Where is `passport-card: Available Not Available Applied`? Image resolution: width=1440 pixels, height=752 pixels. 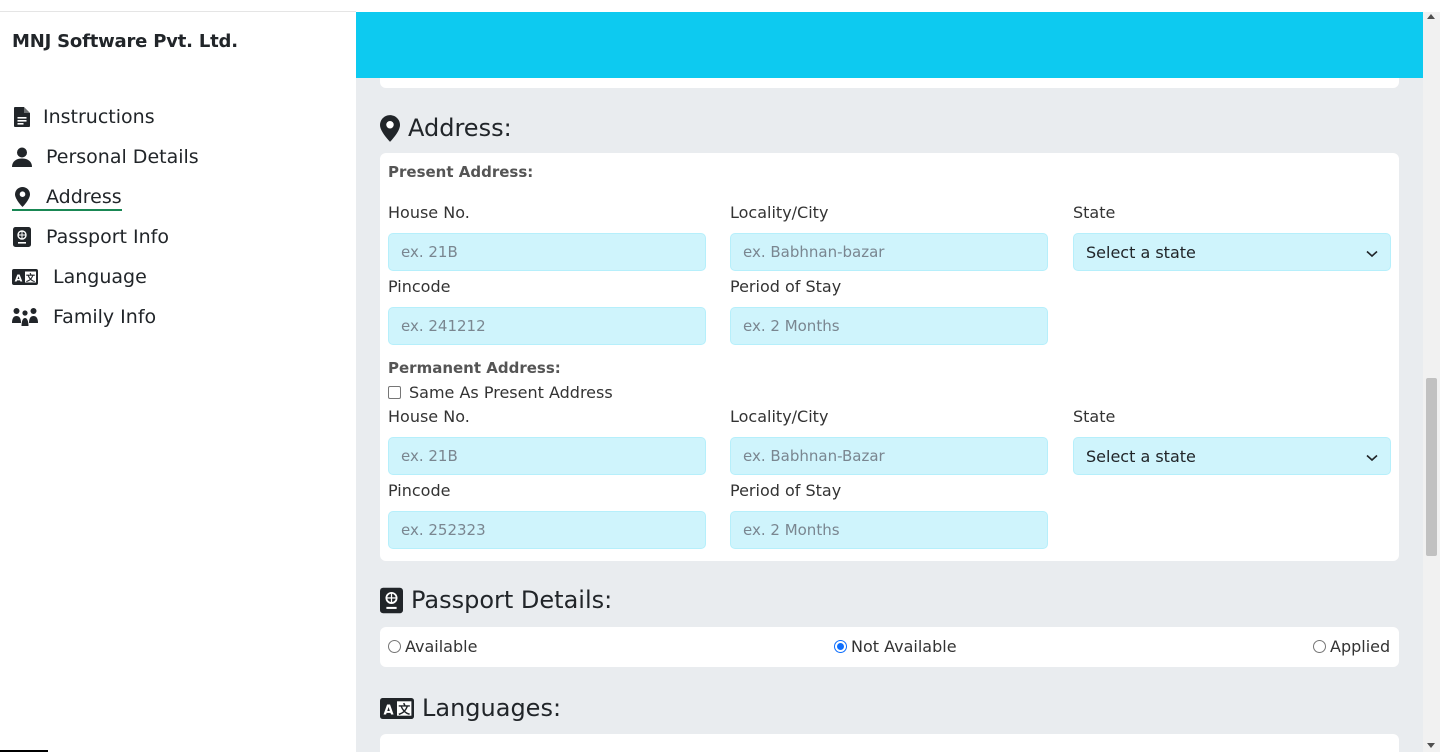
passport-card: Available Not Available Applied is located at coordinates (889, 647).